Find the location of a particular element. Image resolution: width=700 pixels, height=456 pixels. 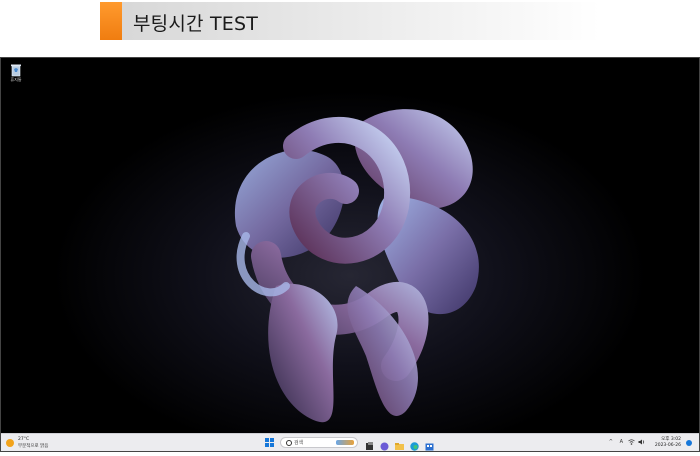

search-box: 검색 is located at coordinates (319, 442).